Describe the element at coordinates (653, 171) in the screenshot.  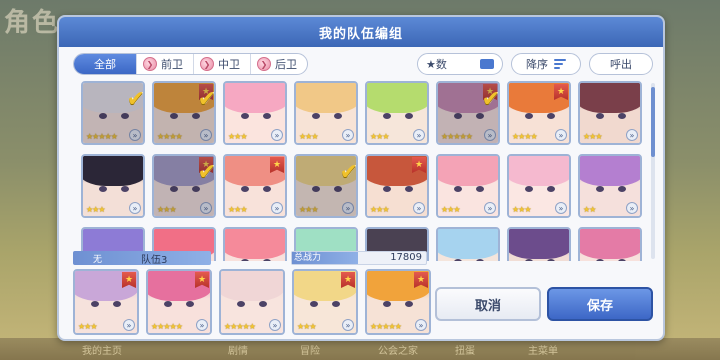
I see `grid-scrollbar` at that location.